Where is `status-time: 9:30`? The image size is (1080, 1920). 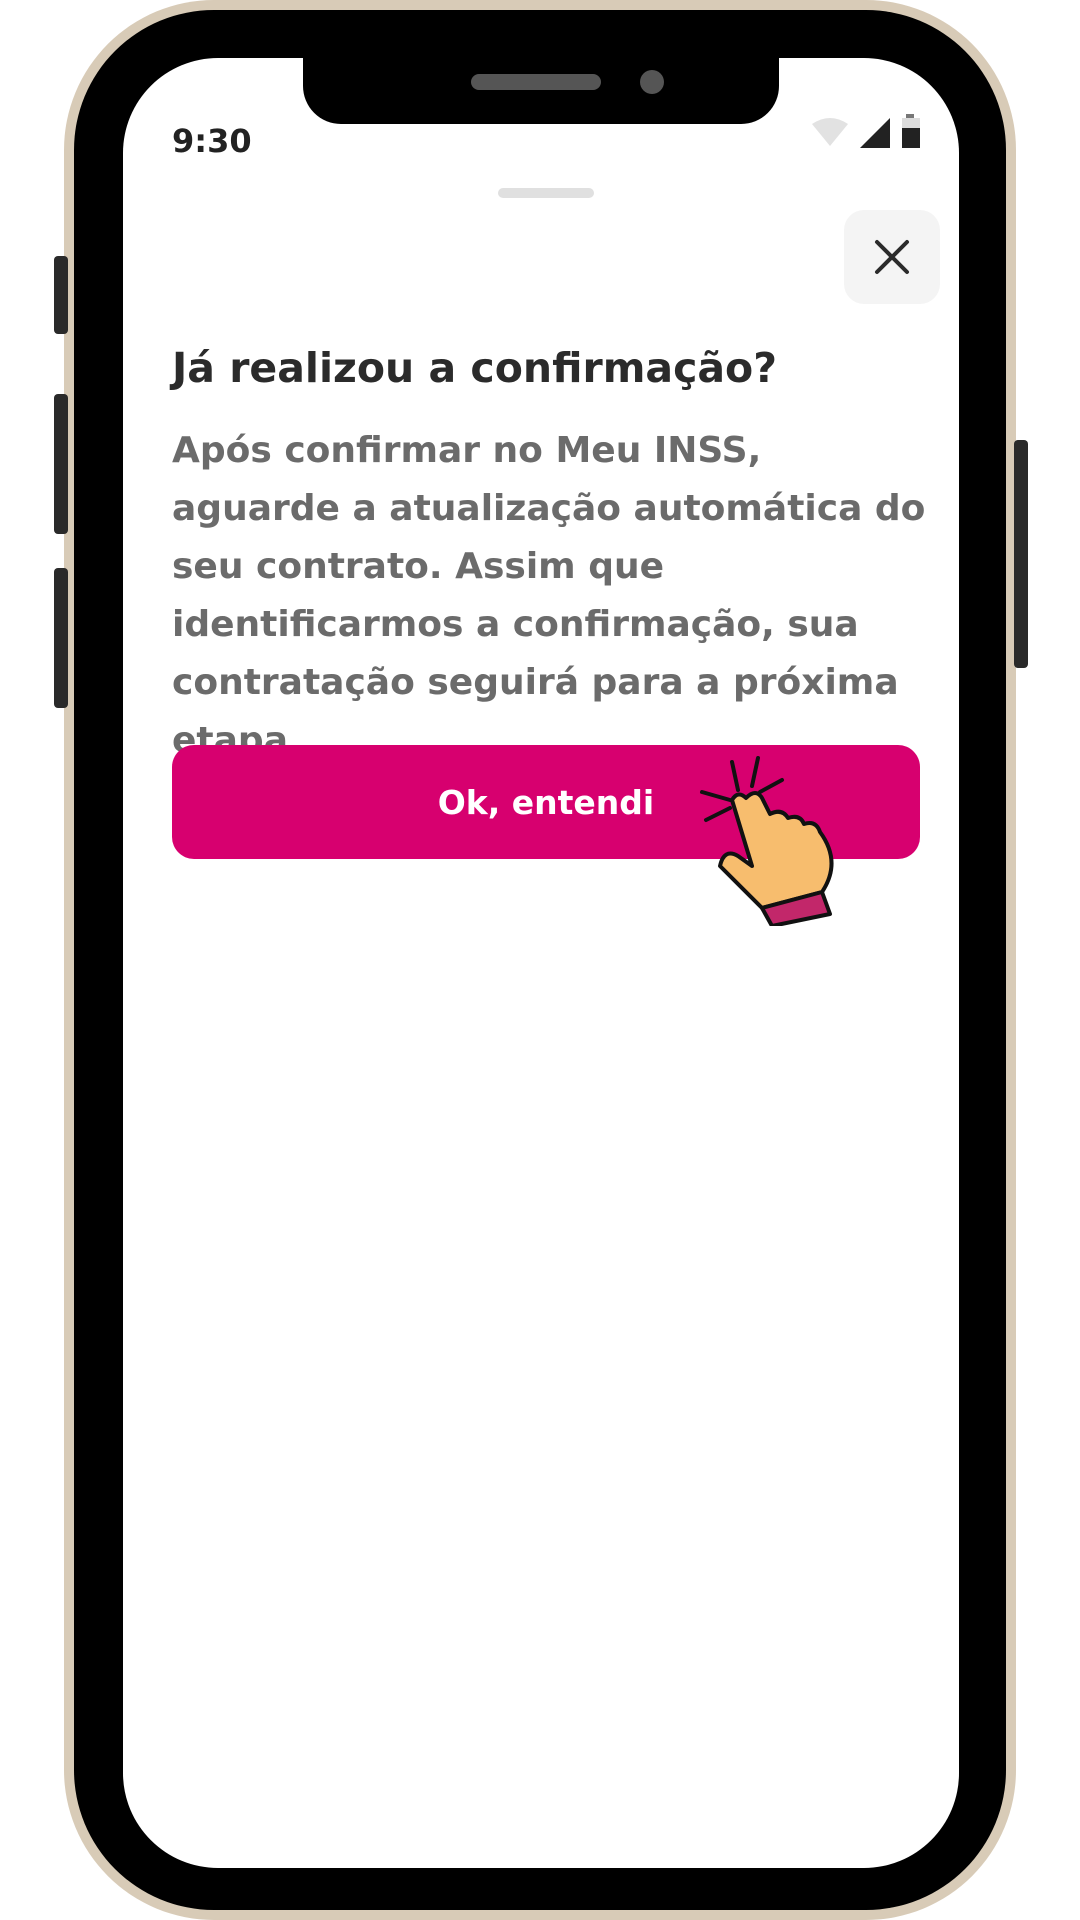
status-time: 9:30 is located at coordinates (212, 141).